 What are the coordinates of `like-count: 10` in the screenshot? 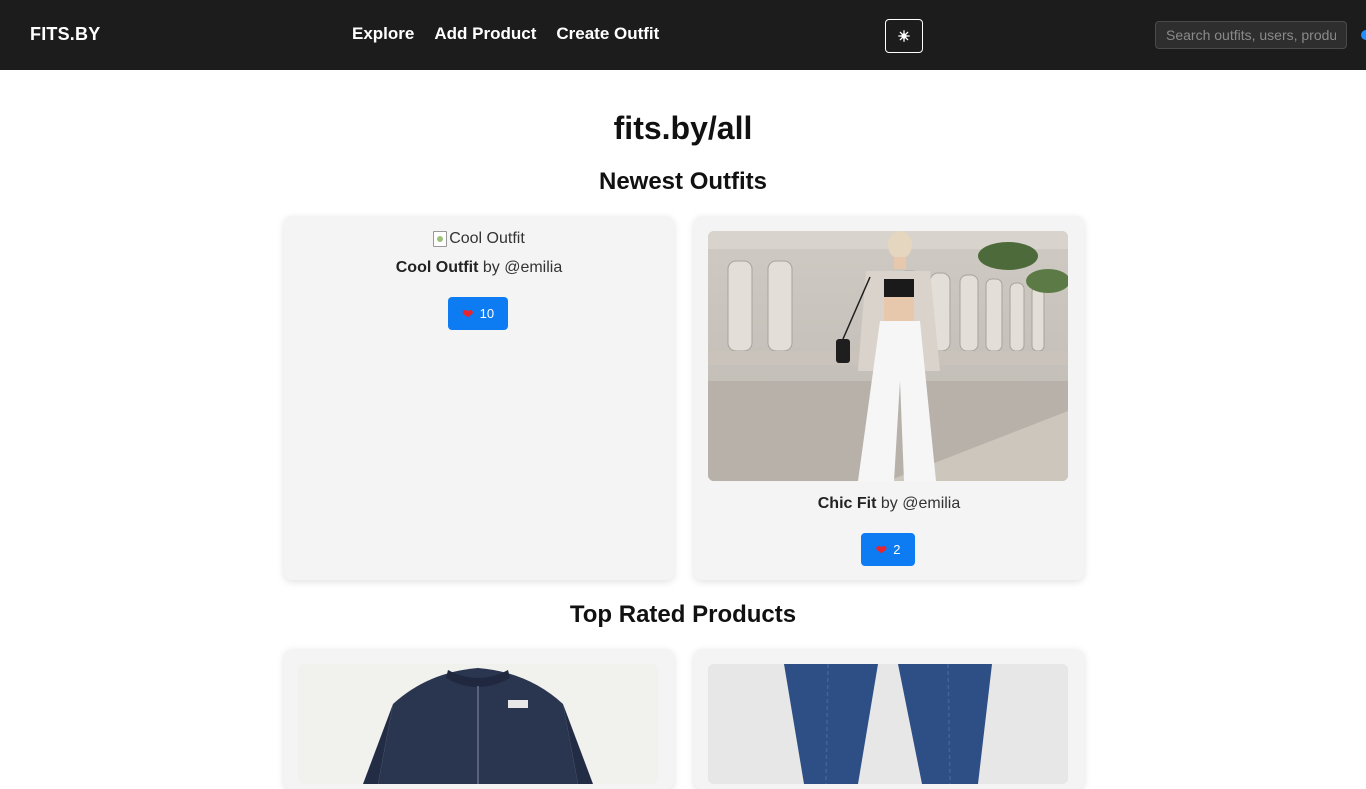 It's located at (487, 313).